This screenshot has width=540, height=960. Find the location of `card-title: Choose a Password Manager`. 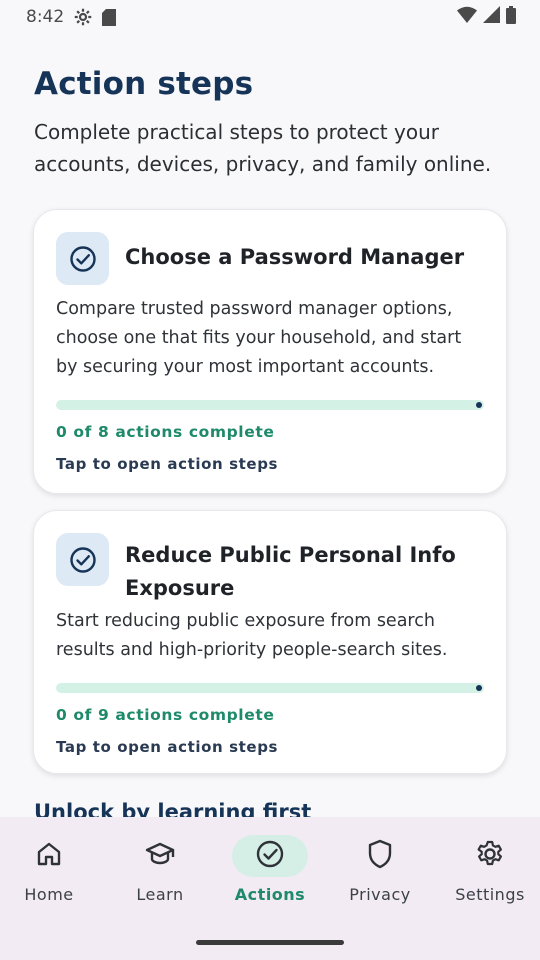

card-title: Choose a Password Manager is located at coordinates (295, 257).